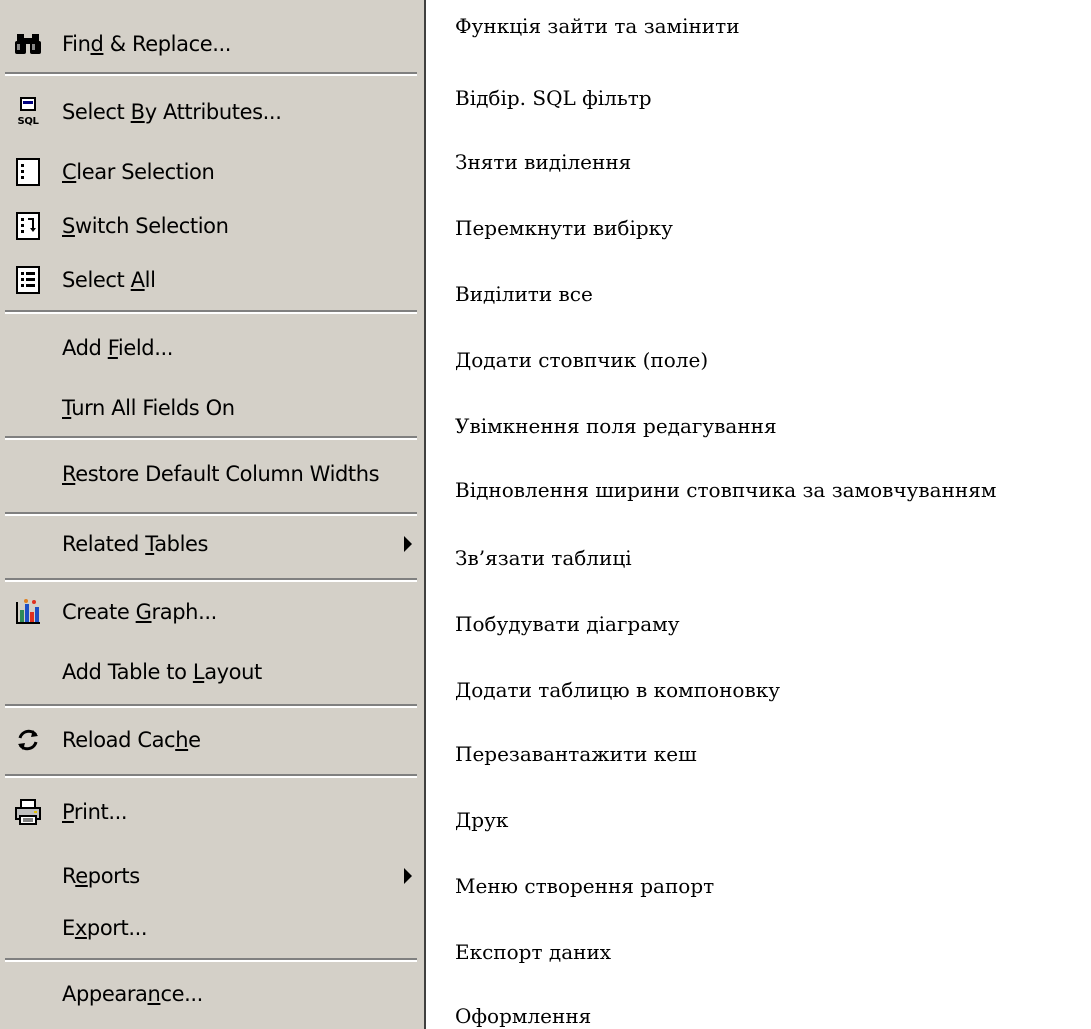 This screenshot has width=1091, height=1029. Describe the element at coordinates (28, 112) in the screenshot. I see `sql-icon: SQL` at that location.